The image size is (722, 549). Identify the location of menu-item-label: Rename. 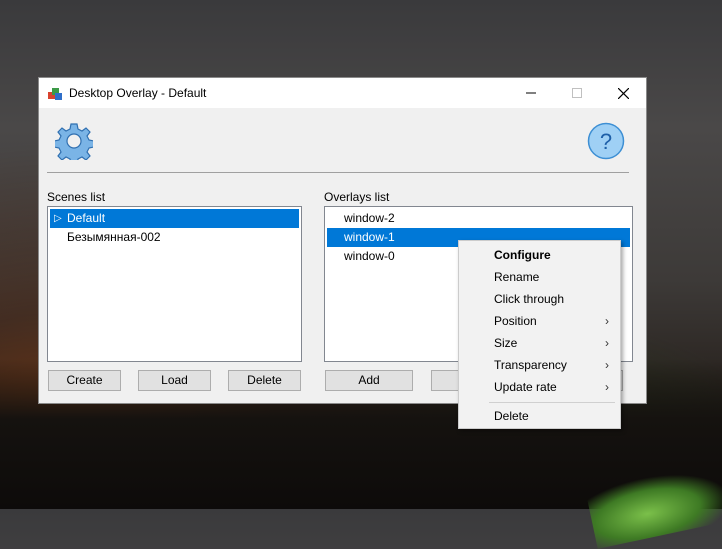
(517, 277).